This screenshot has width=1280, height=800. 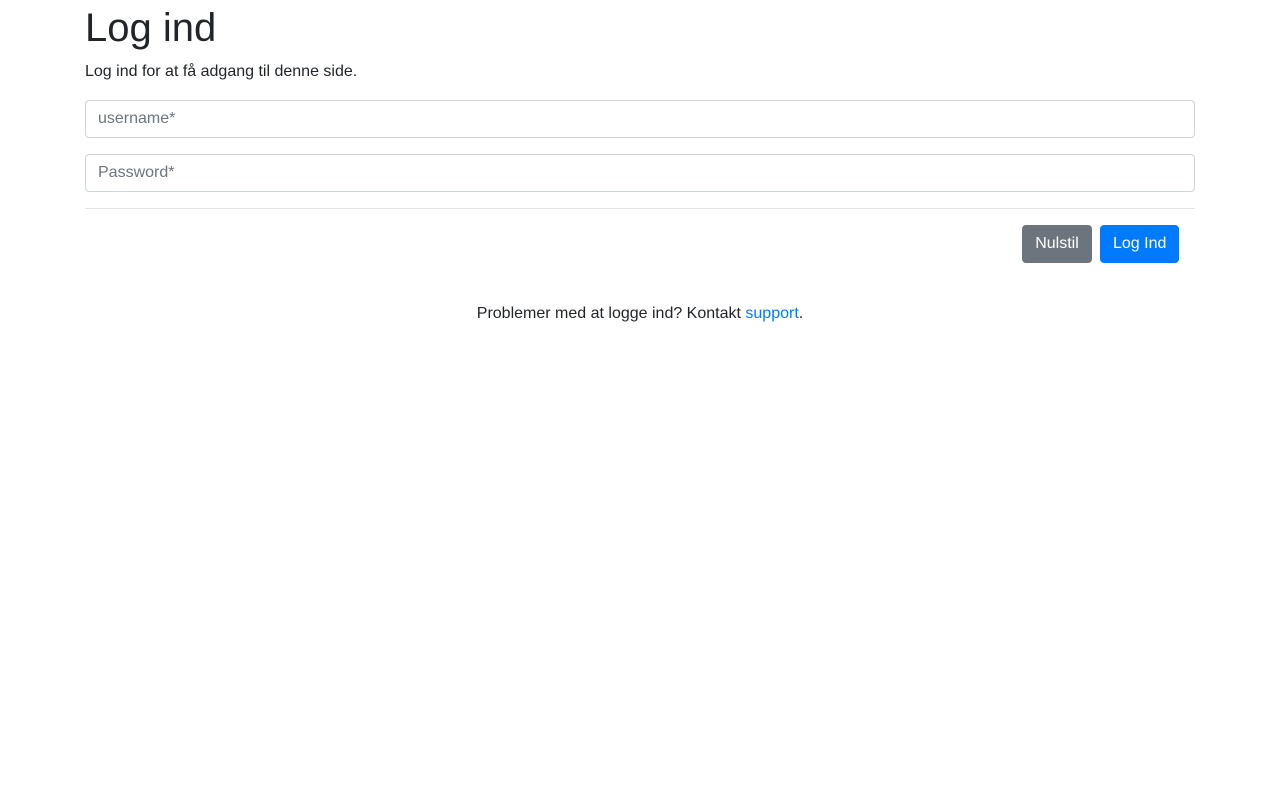 I want to click on help-text: Problemer med at logge ind? Kontakt, so click(x=611, y=313).